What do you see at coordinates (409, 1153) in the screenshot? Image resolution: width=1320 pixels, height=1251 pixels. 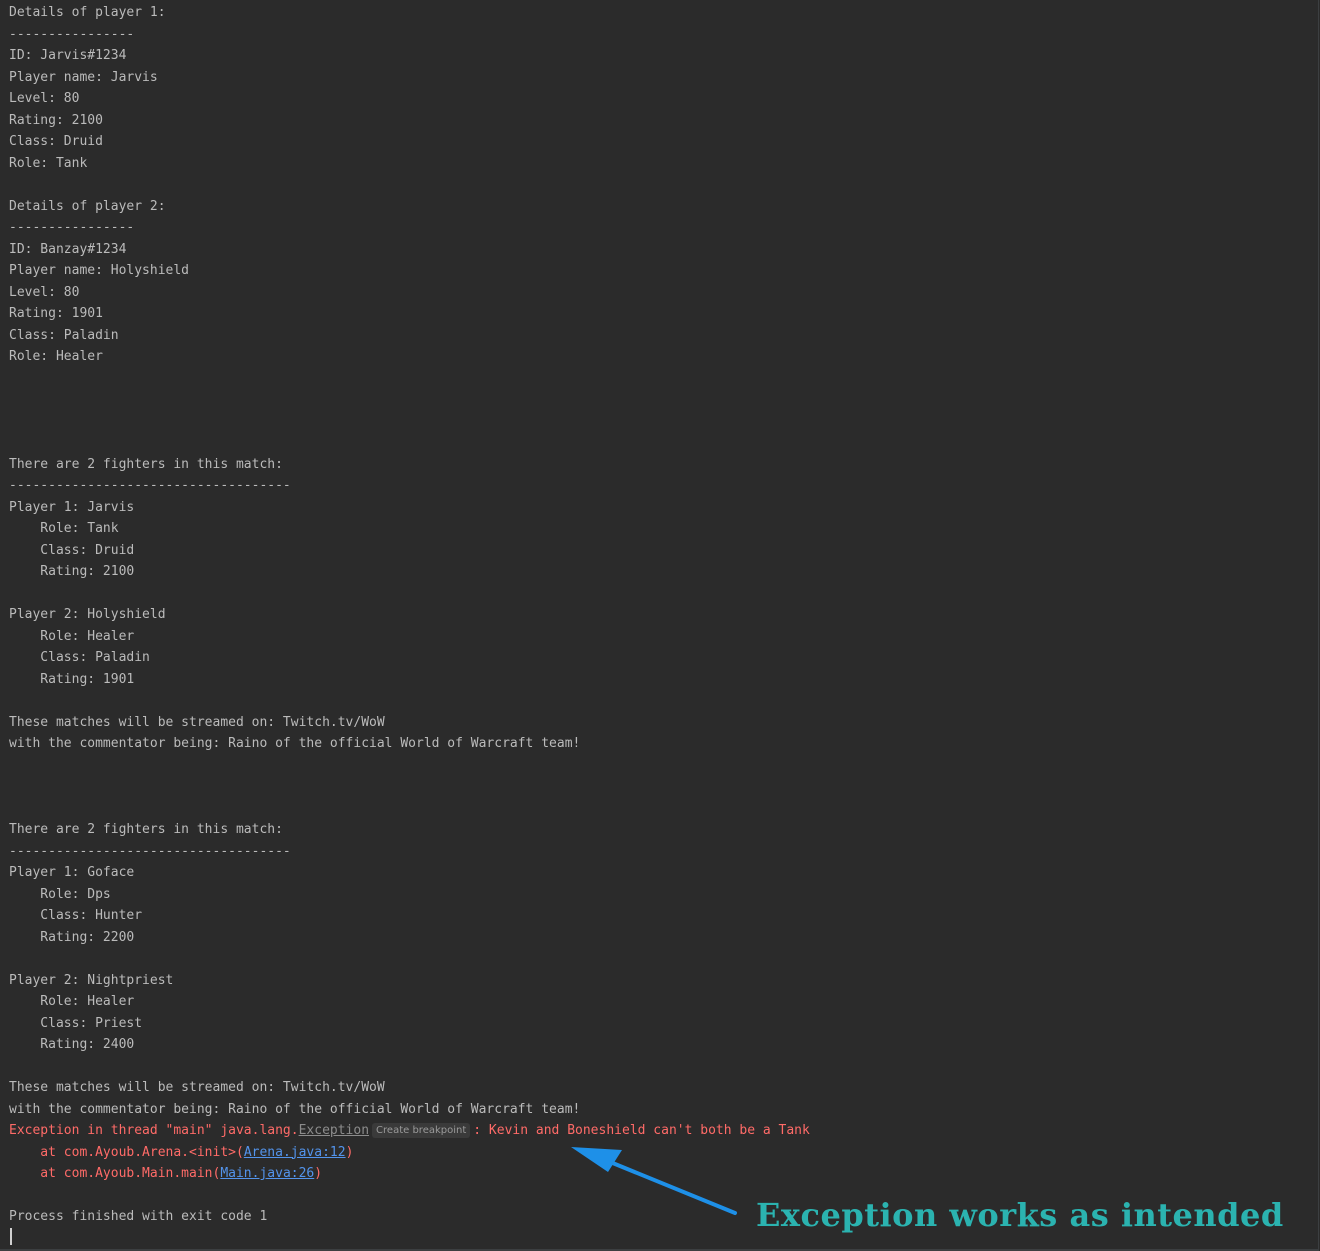 I see `stack-trace-line: at com.Ayoub.Arena.<init>(Arena.java:12)` at bounding box center [409, 1153].